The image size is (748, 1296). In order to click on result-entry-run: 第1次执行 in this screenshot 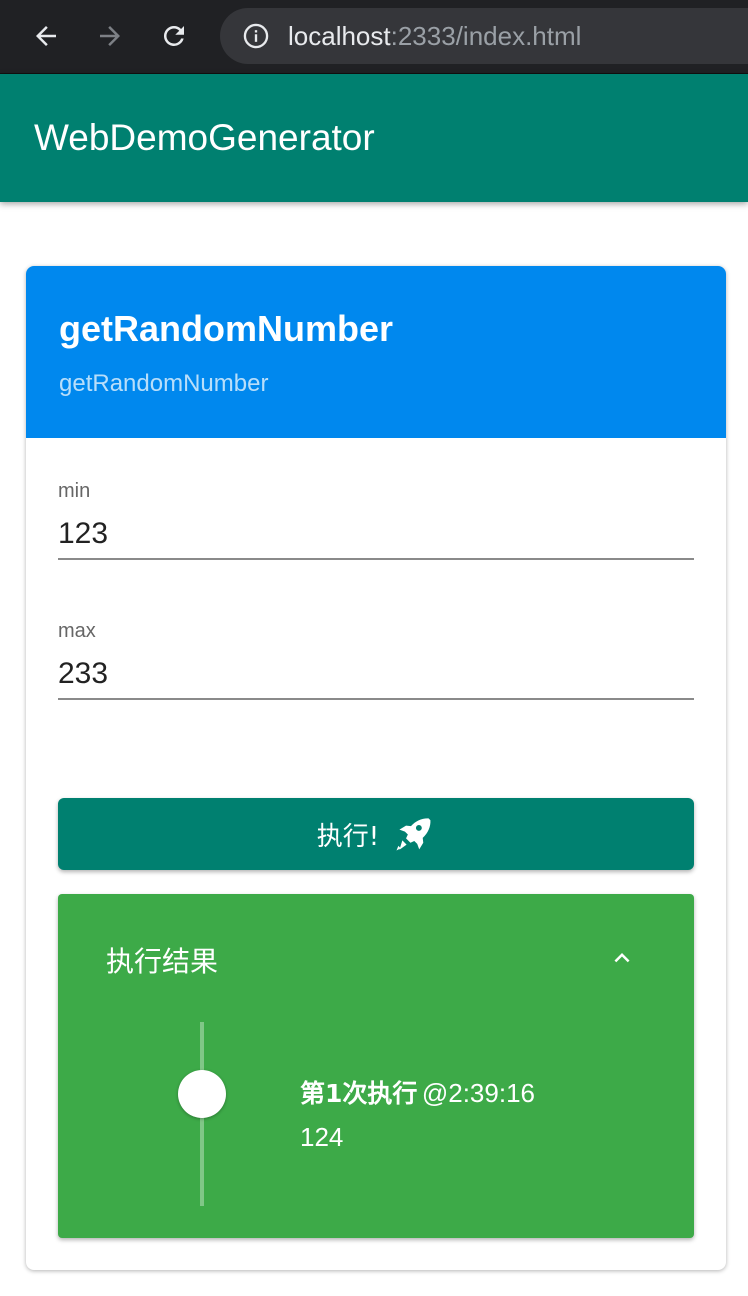, I will do `click(359, 1093)`.